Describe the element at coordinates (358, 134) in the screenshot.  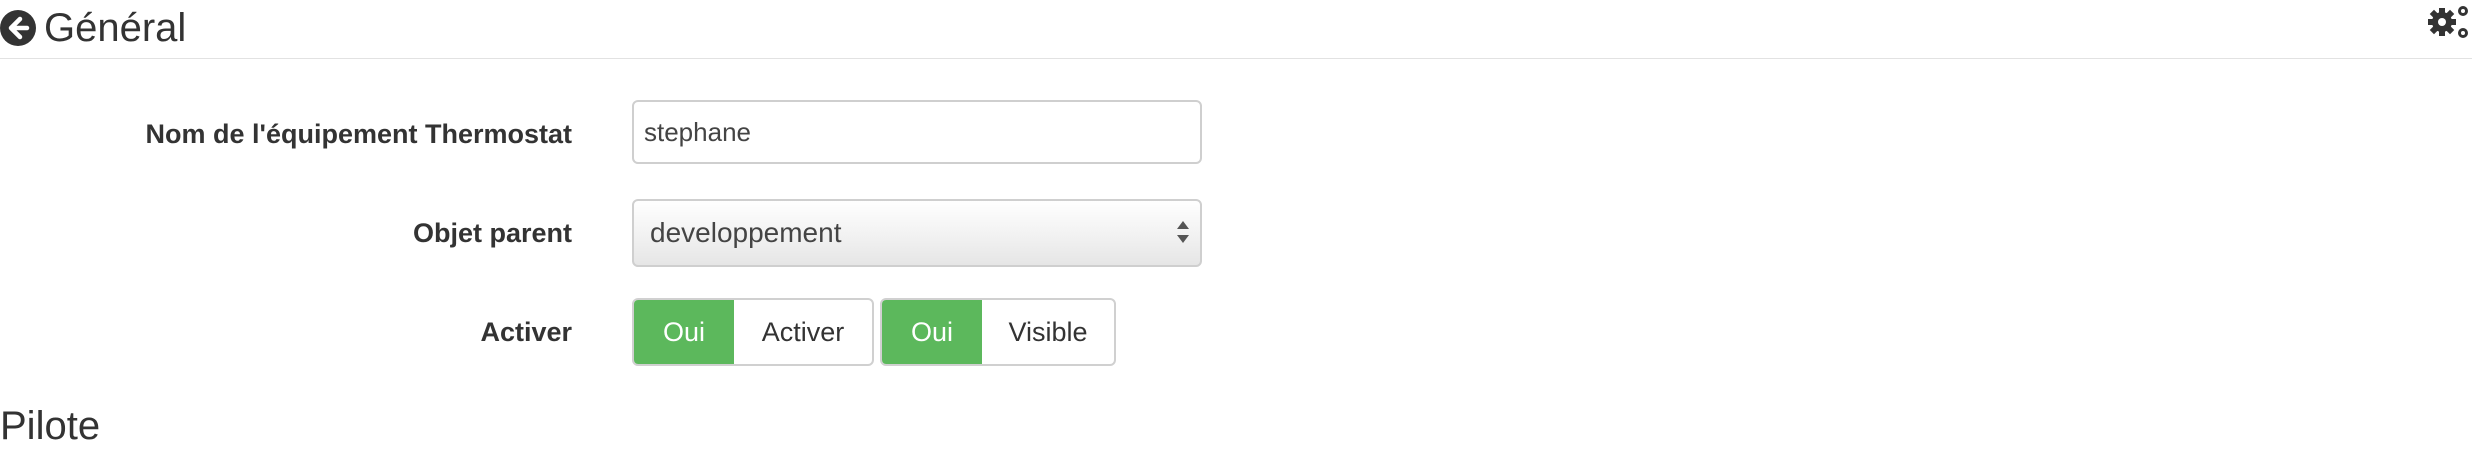
I see `name-label: Nom de l'équipement Thermostat` at that location.